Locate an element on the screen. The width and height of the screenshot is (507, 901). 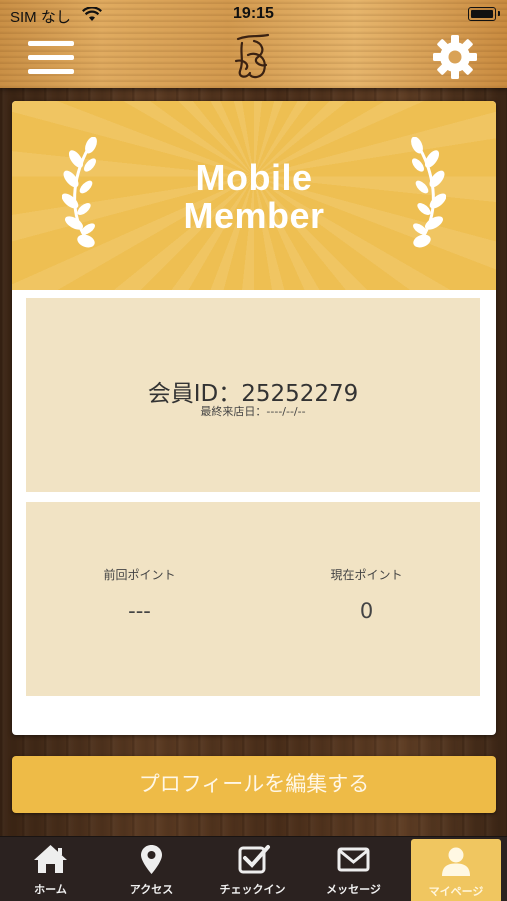
hamburger-menu-icon is located at coordinates (52, 58).